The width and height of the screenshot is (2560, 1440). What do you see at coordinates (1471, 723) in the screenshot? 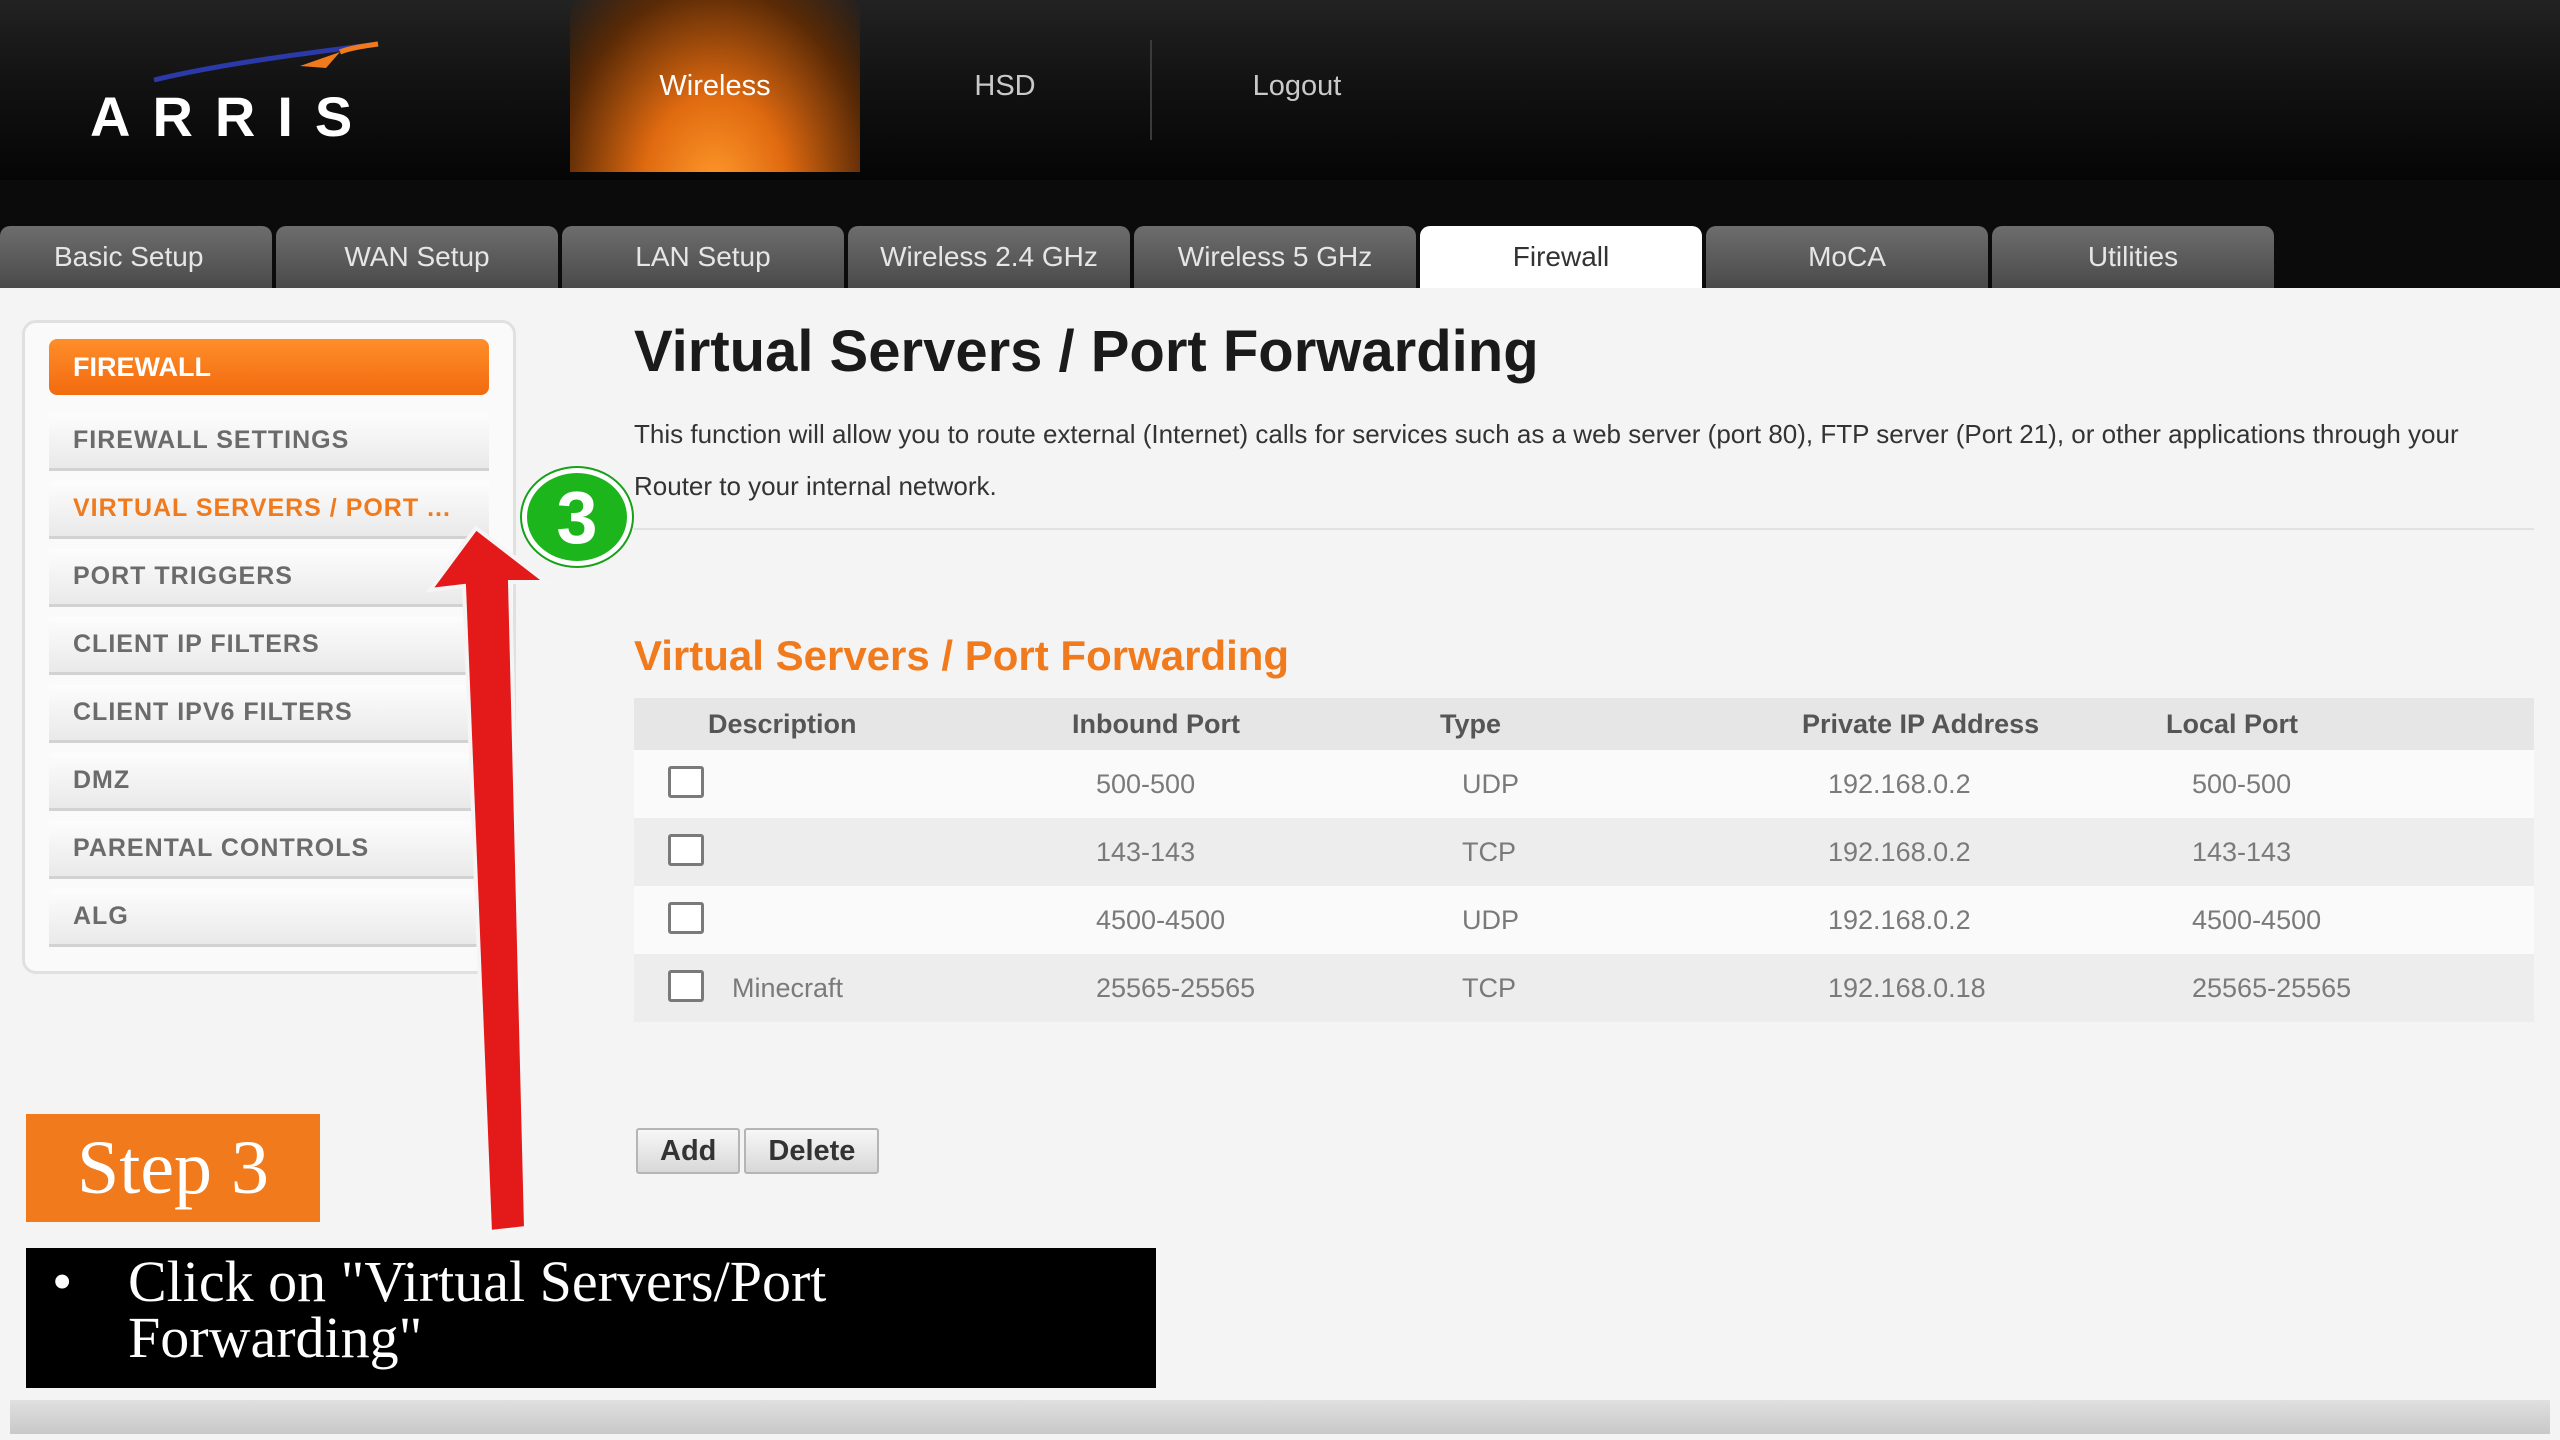
I see `column-header-type: Type` at bounding box center [1471, 723].